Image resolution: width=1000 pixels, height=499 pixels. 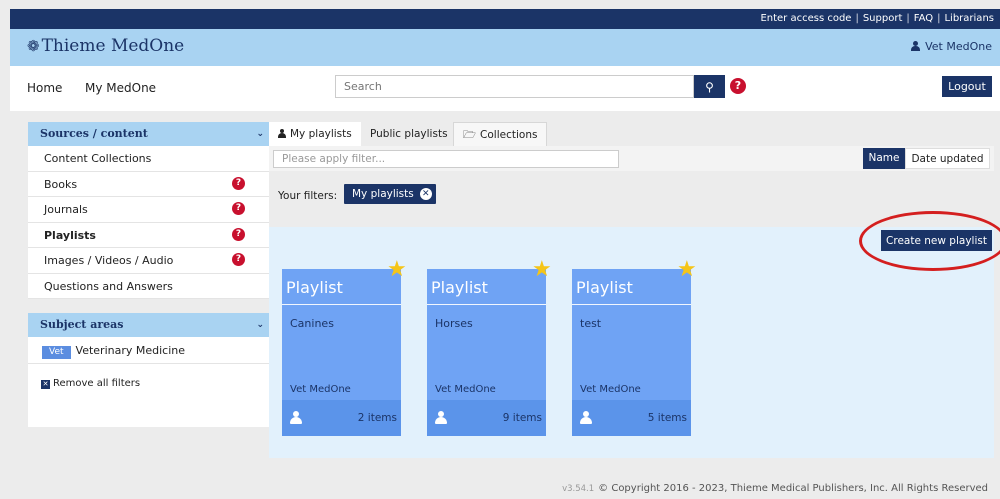 I want to click on tab-collections: 🗁 Collections, so click(x=500, y=134).